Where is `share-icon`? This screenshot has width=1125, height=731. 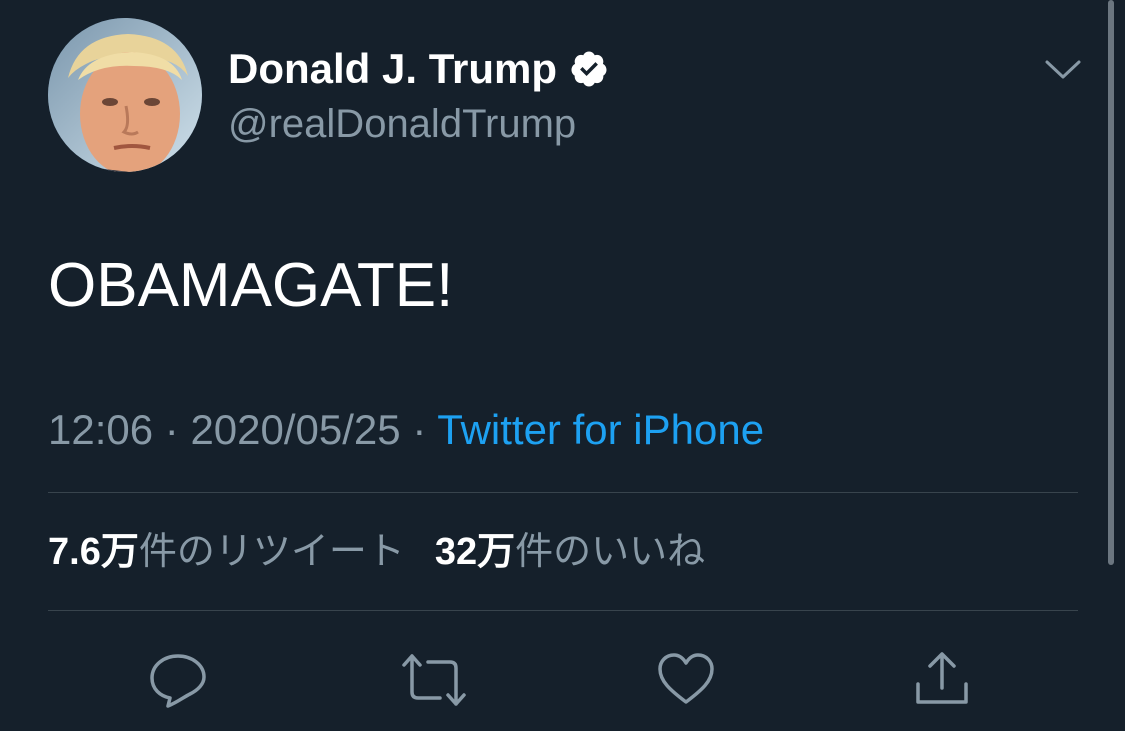 share-icon is located at coordinates (942, 678).